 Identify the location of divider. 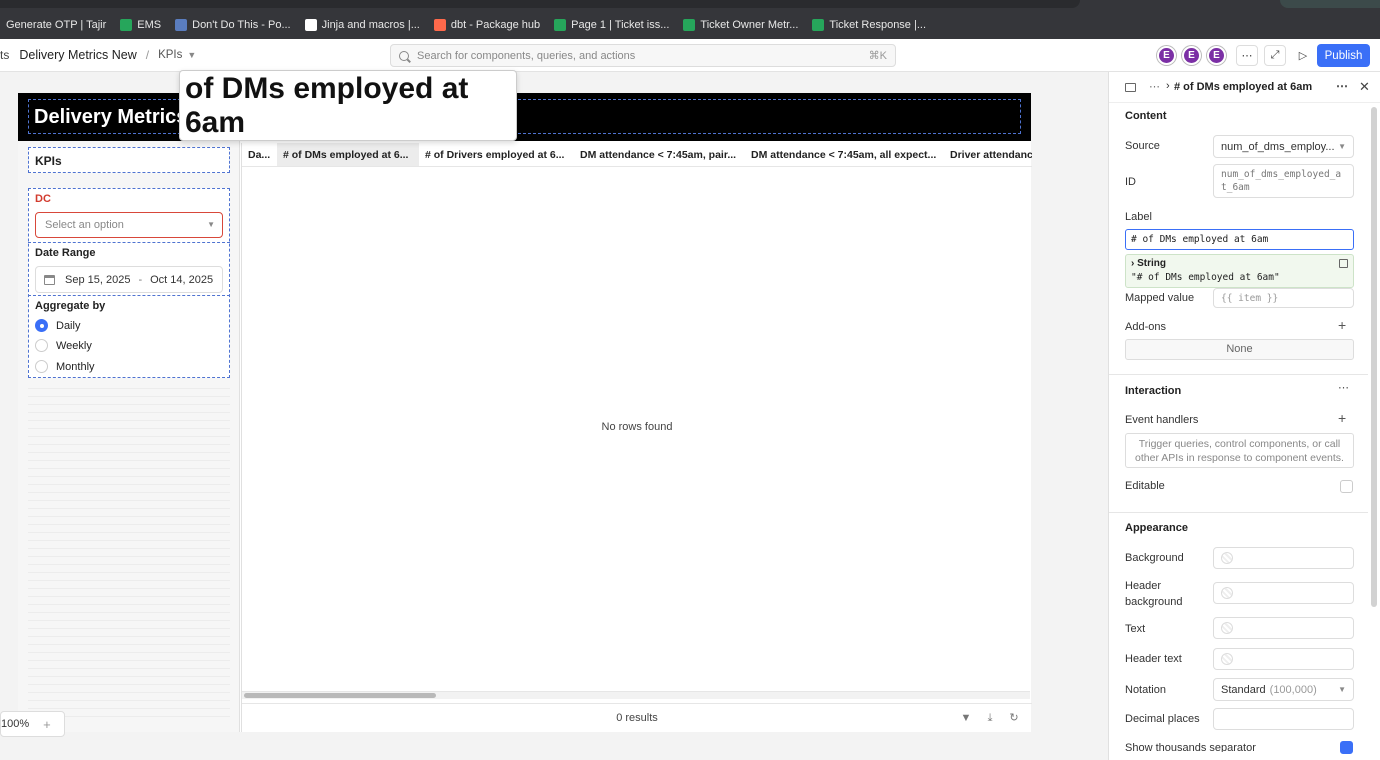
(129, 295).